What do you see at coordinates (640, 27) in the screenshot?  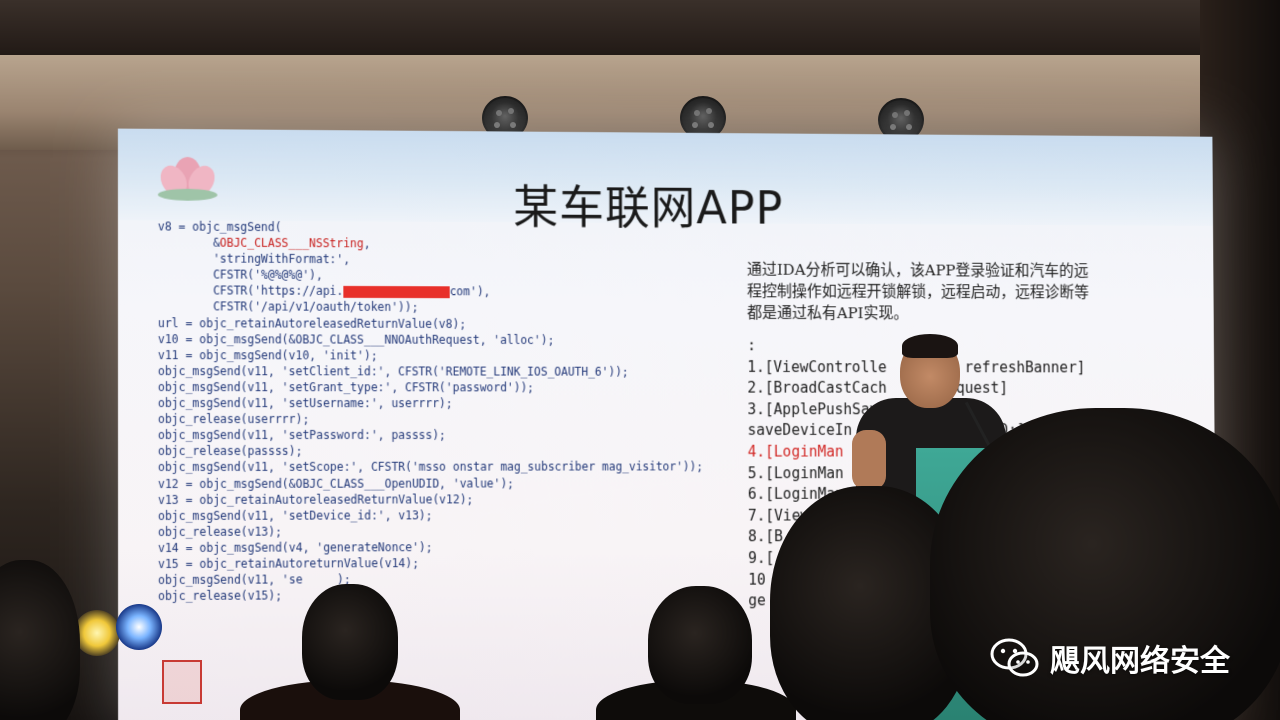 I see `ceiling` at bounding box center [640, 27].